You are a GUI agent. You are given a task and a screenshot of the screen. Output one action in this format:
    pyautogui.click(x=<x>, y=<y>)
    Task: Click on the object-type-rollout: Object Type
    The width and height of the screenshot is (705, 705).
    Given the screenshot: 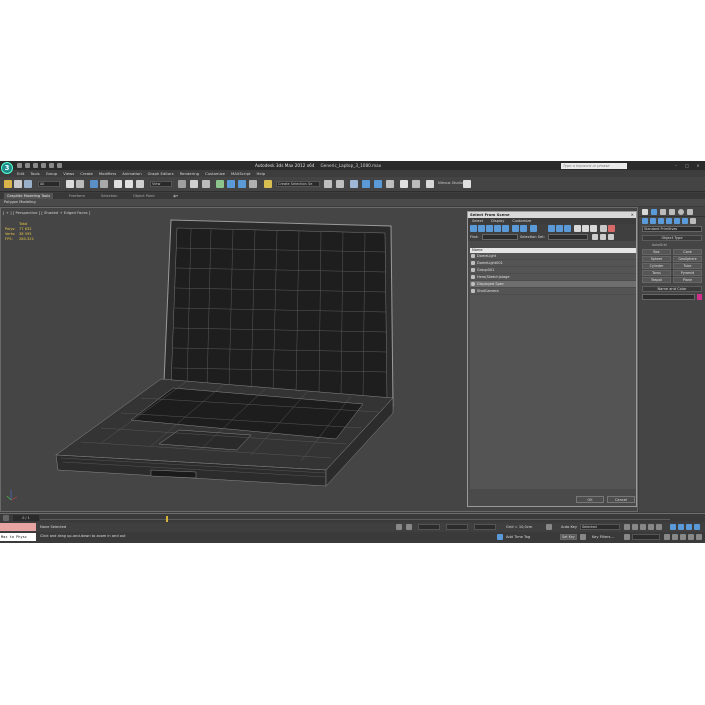 What is the action you would take?
    pyautogui.click(x=672, y=238)
    